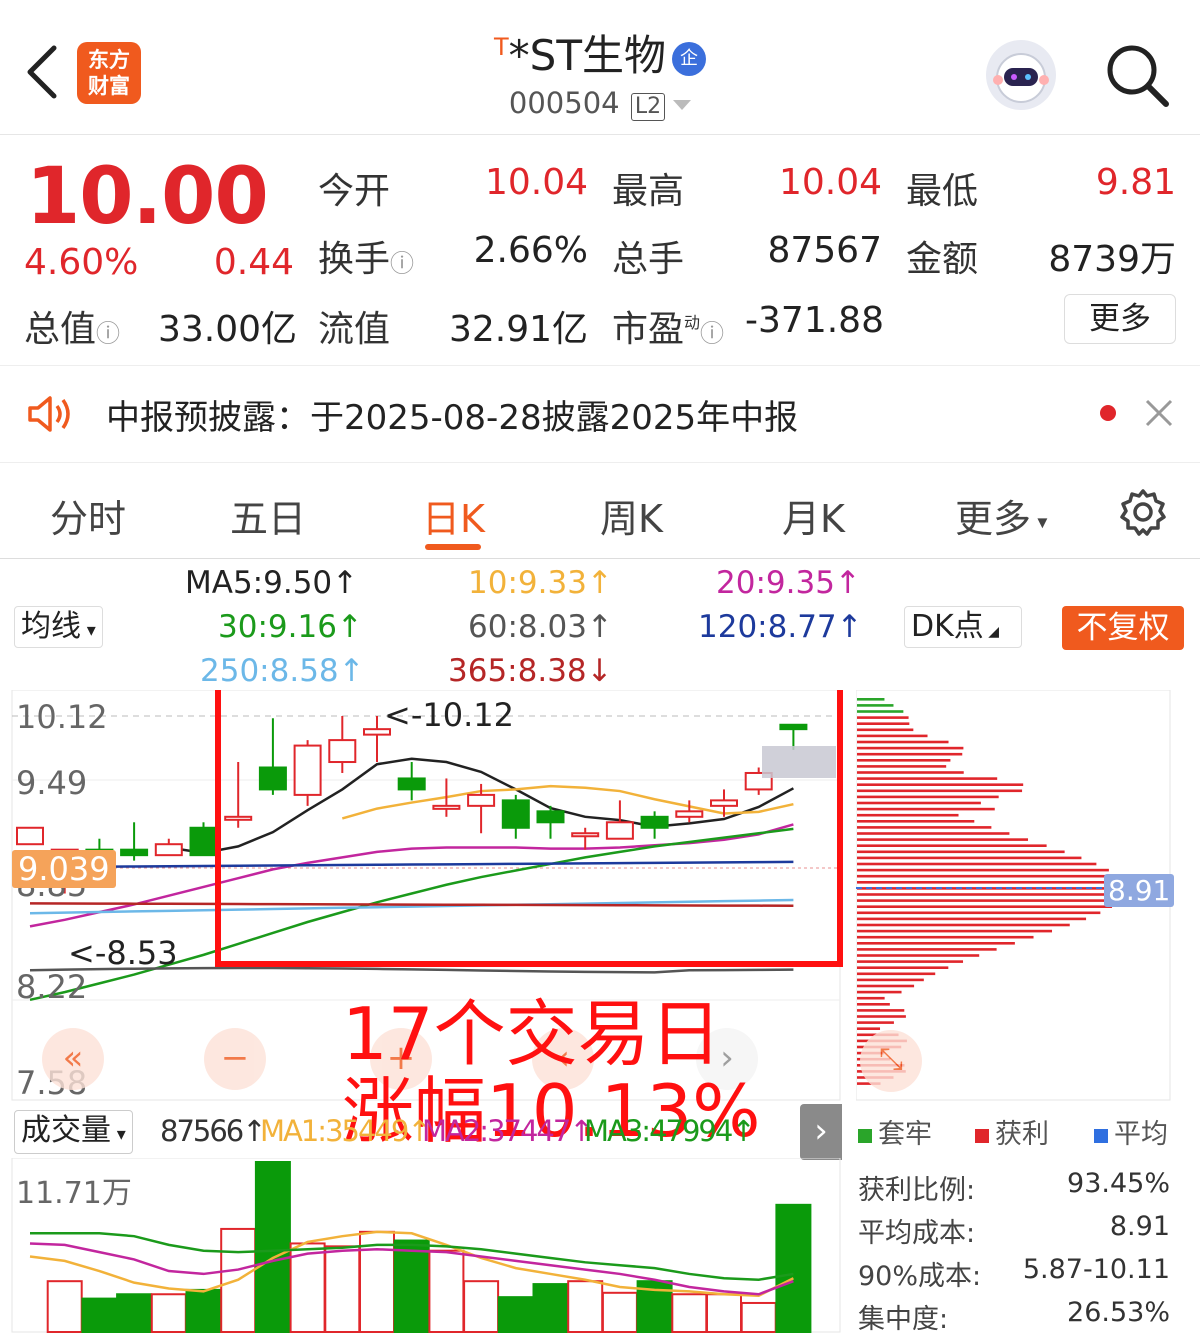 Image resolution: width=1200 pixels, height=1336 pixels. What do you see at coordinates (631, 515) in the screenshot?
I see `tab-weekly-k: 周K` at bounding box center [631, 515].